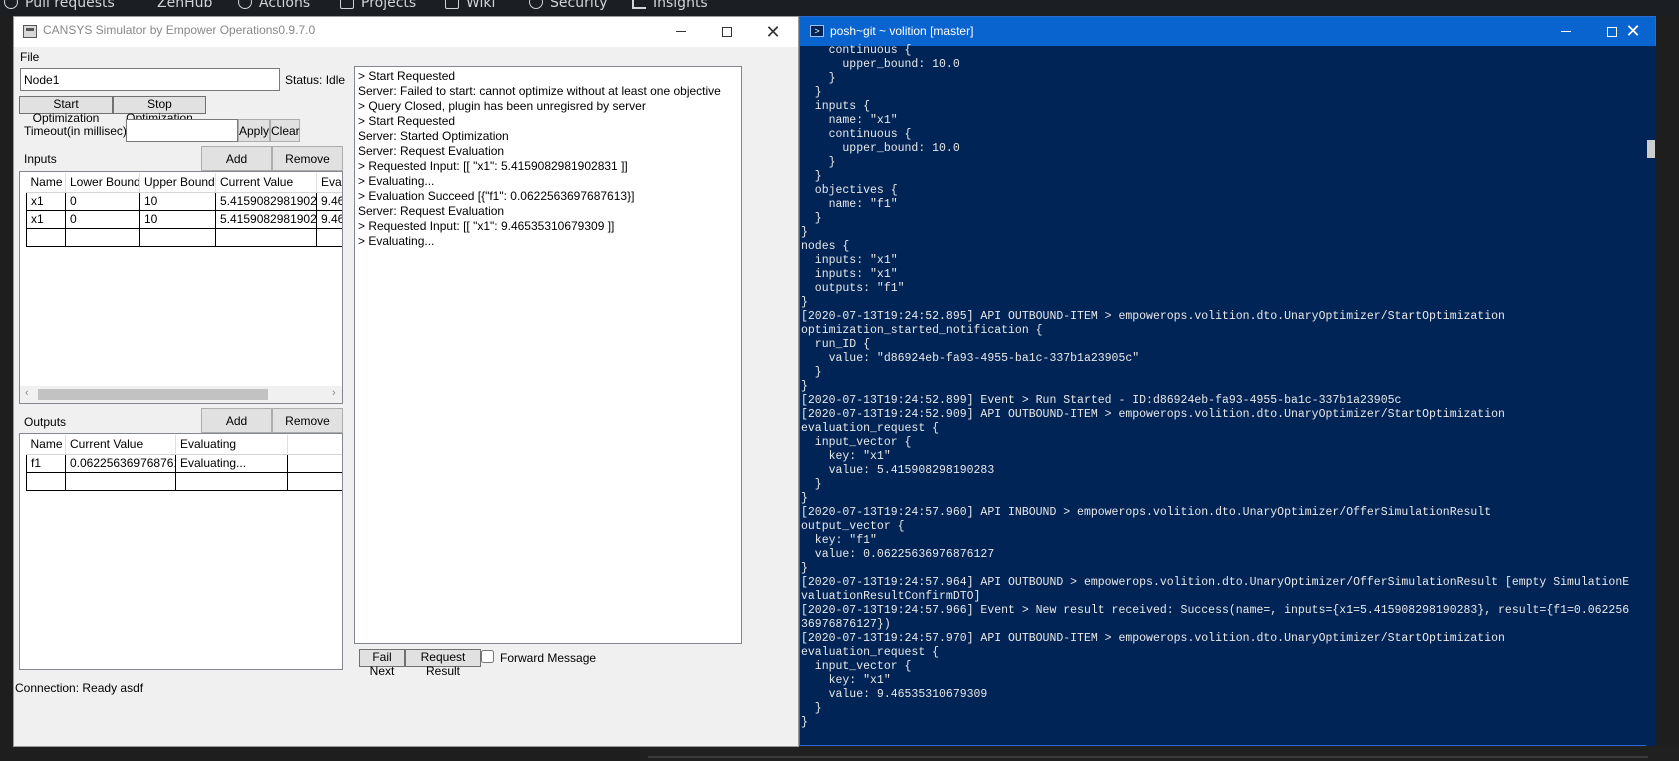 This screenshot has height=761, width=1679. I want to click on remove-input-button: Remove, so click(307, 158).